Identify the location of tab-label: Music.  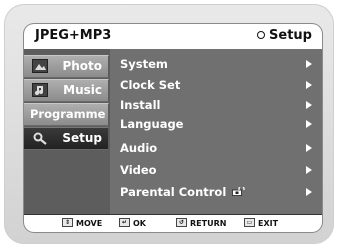
(82, 90).